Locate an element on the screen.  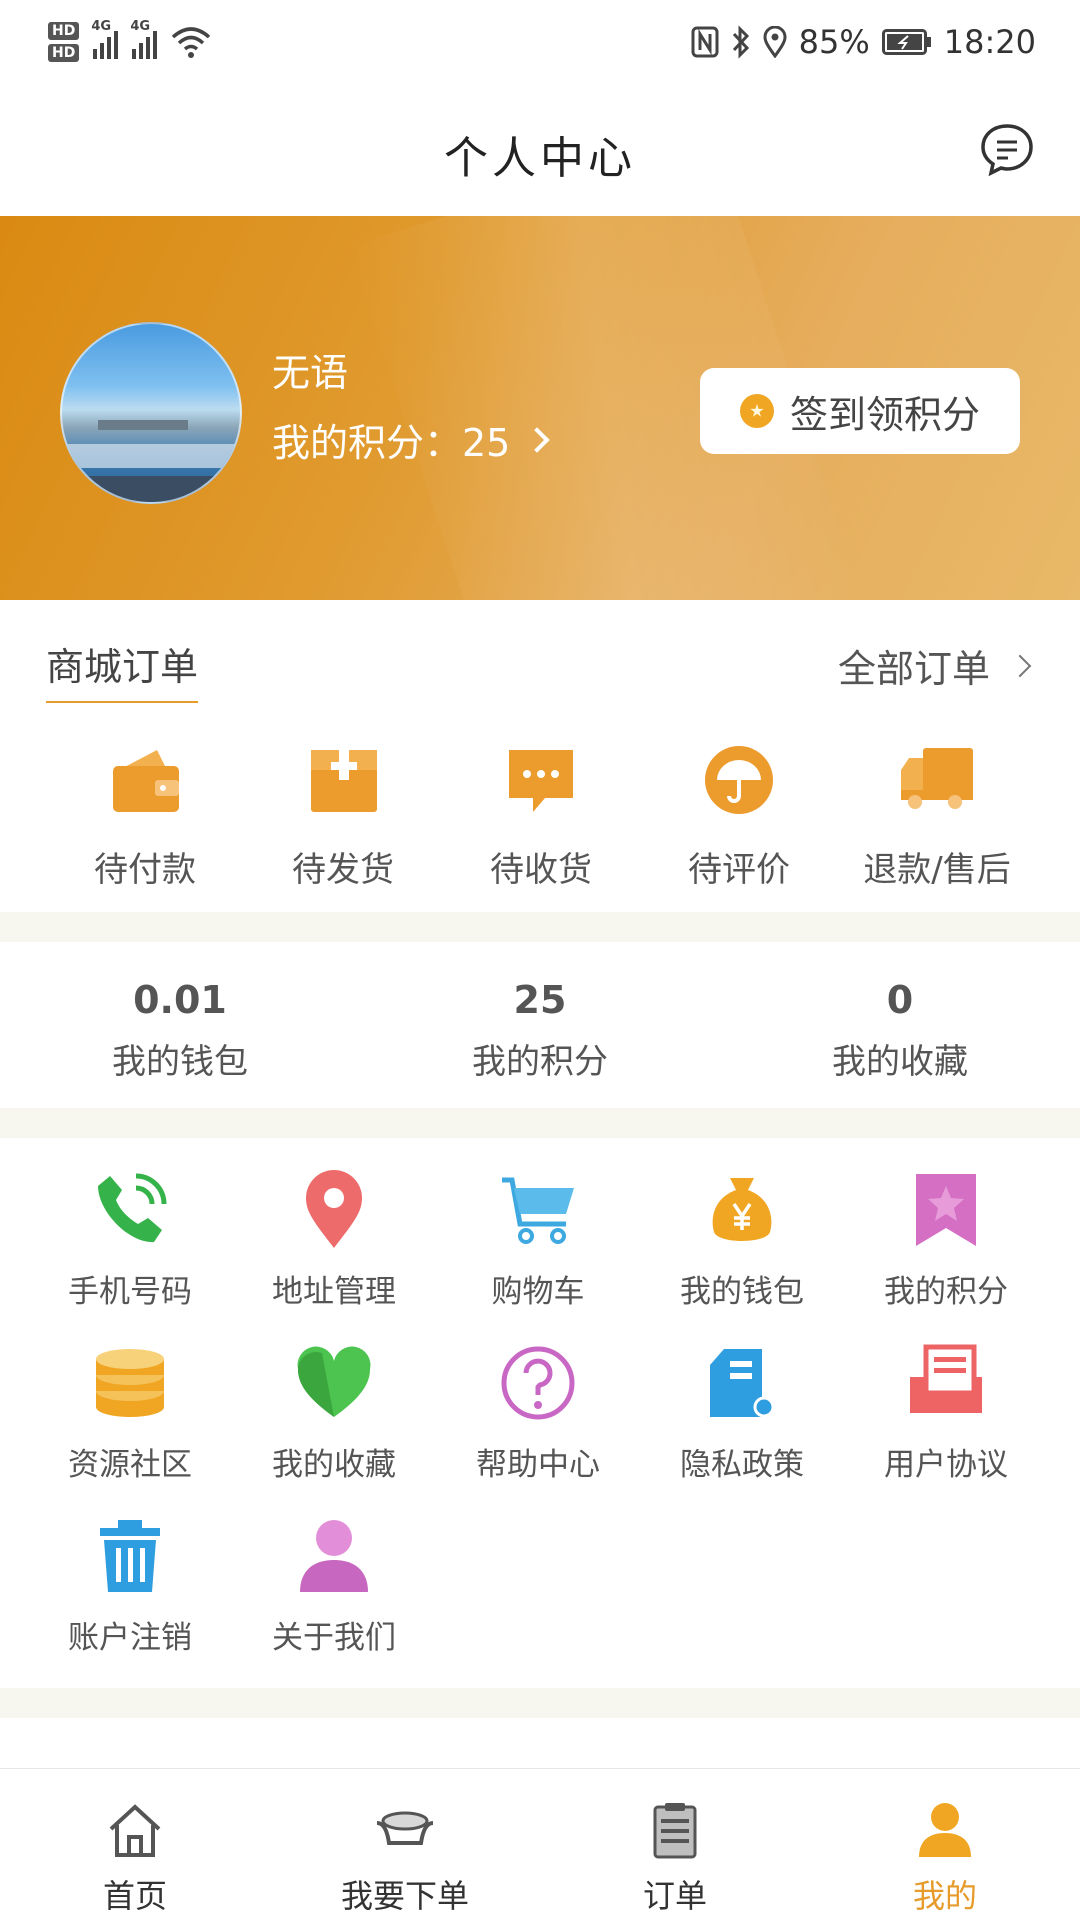
service-label: 隐私政策 is located at coordinates (742, 1465).